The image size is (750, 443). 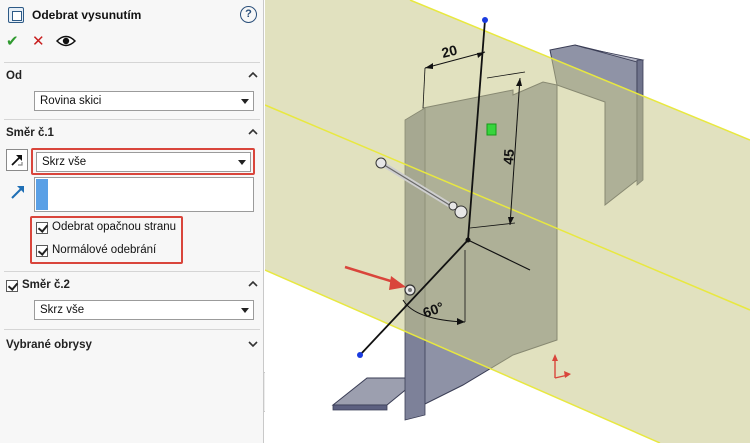 I want to click on dimension-height-label: 45, so click(x=508, y=156).